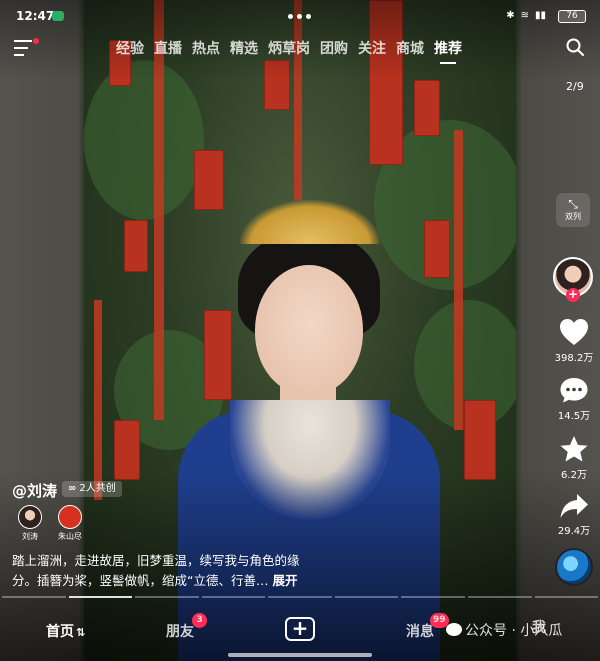  Describe the element at coordinates (372, 48) in the screenshot. I see `tab-following: 关注` at that location.